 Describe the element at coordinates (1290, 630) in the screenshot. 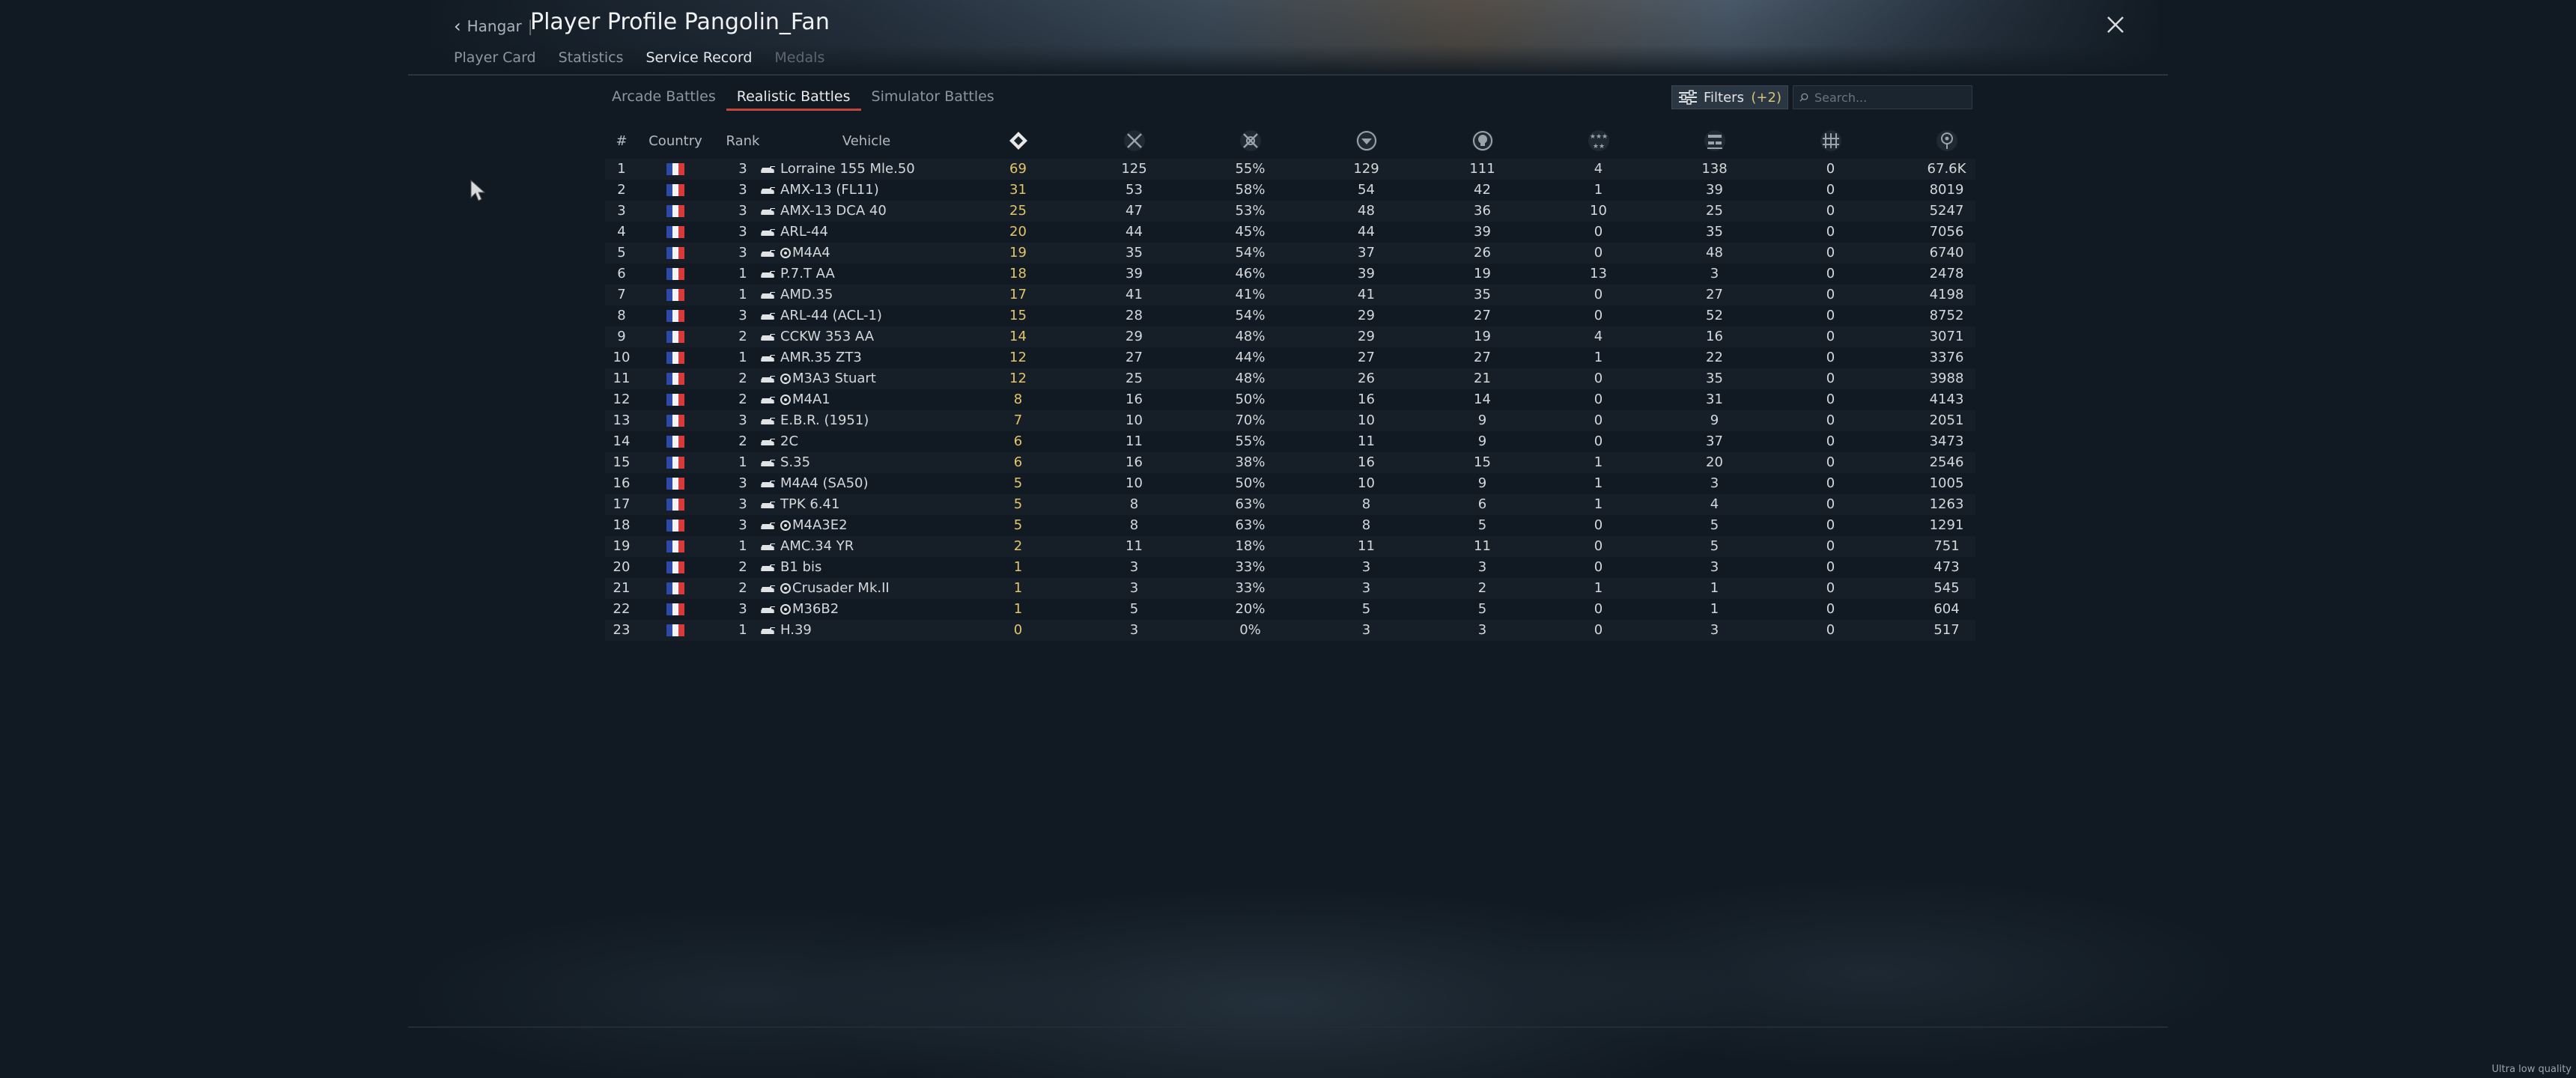

I see `table-row: 23 1 H.39 0 3 0% 3 3 0 3 0 517` at that location.